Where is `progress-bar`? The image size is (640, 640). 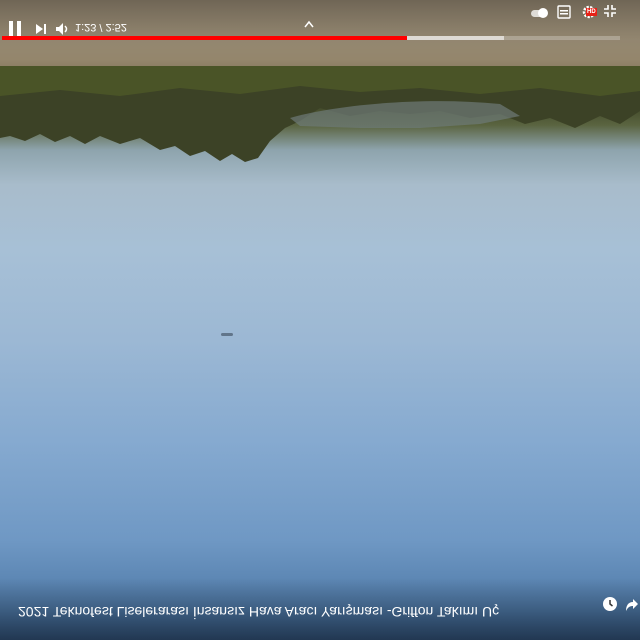
progress-bar is located at coordinates (311, 38).